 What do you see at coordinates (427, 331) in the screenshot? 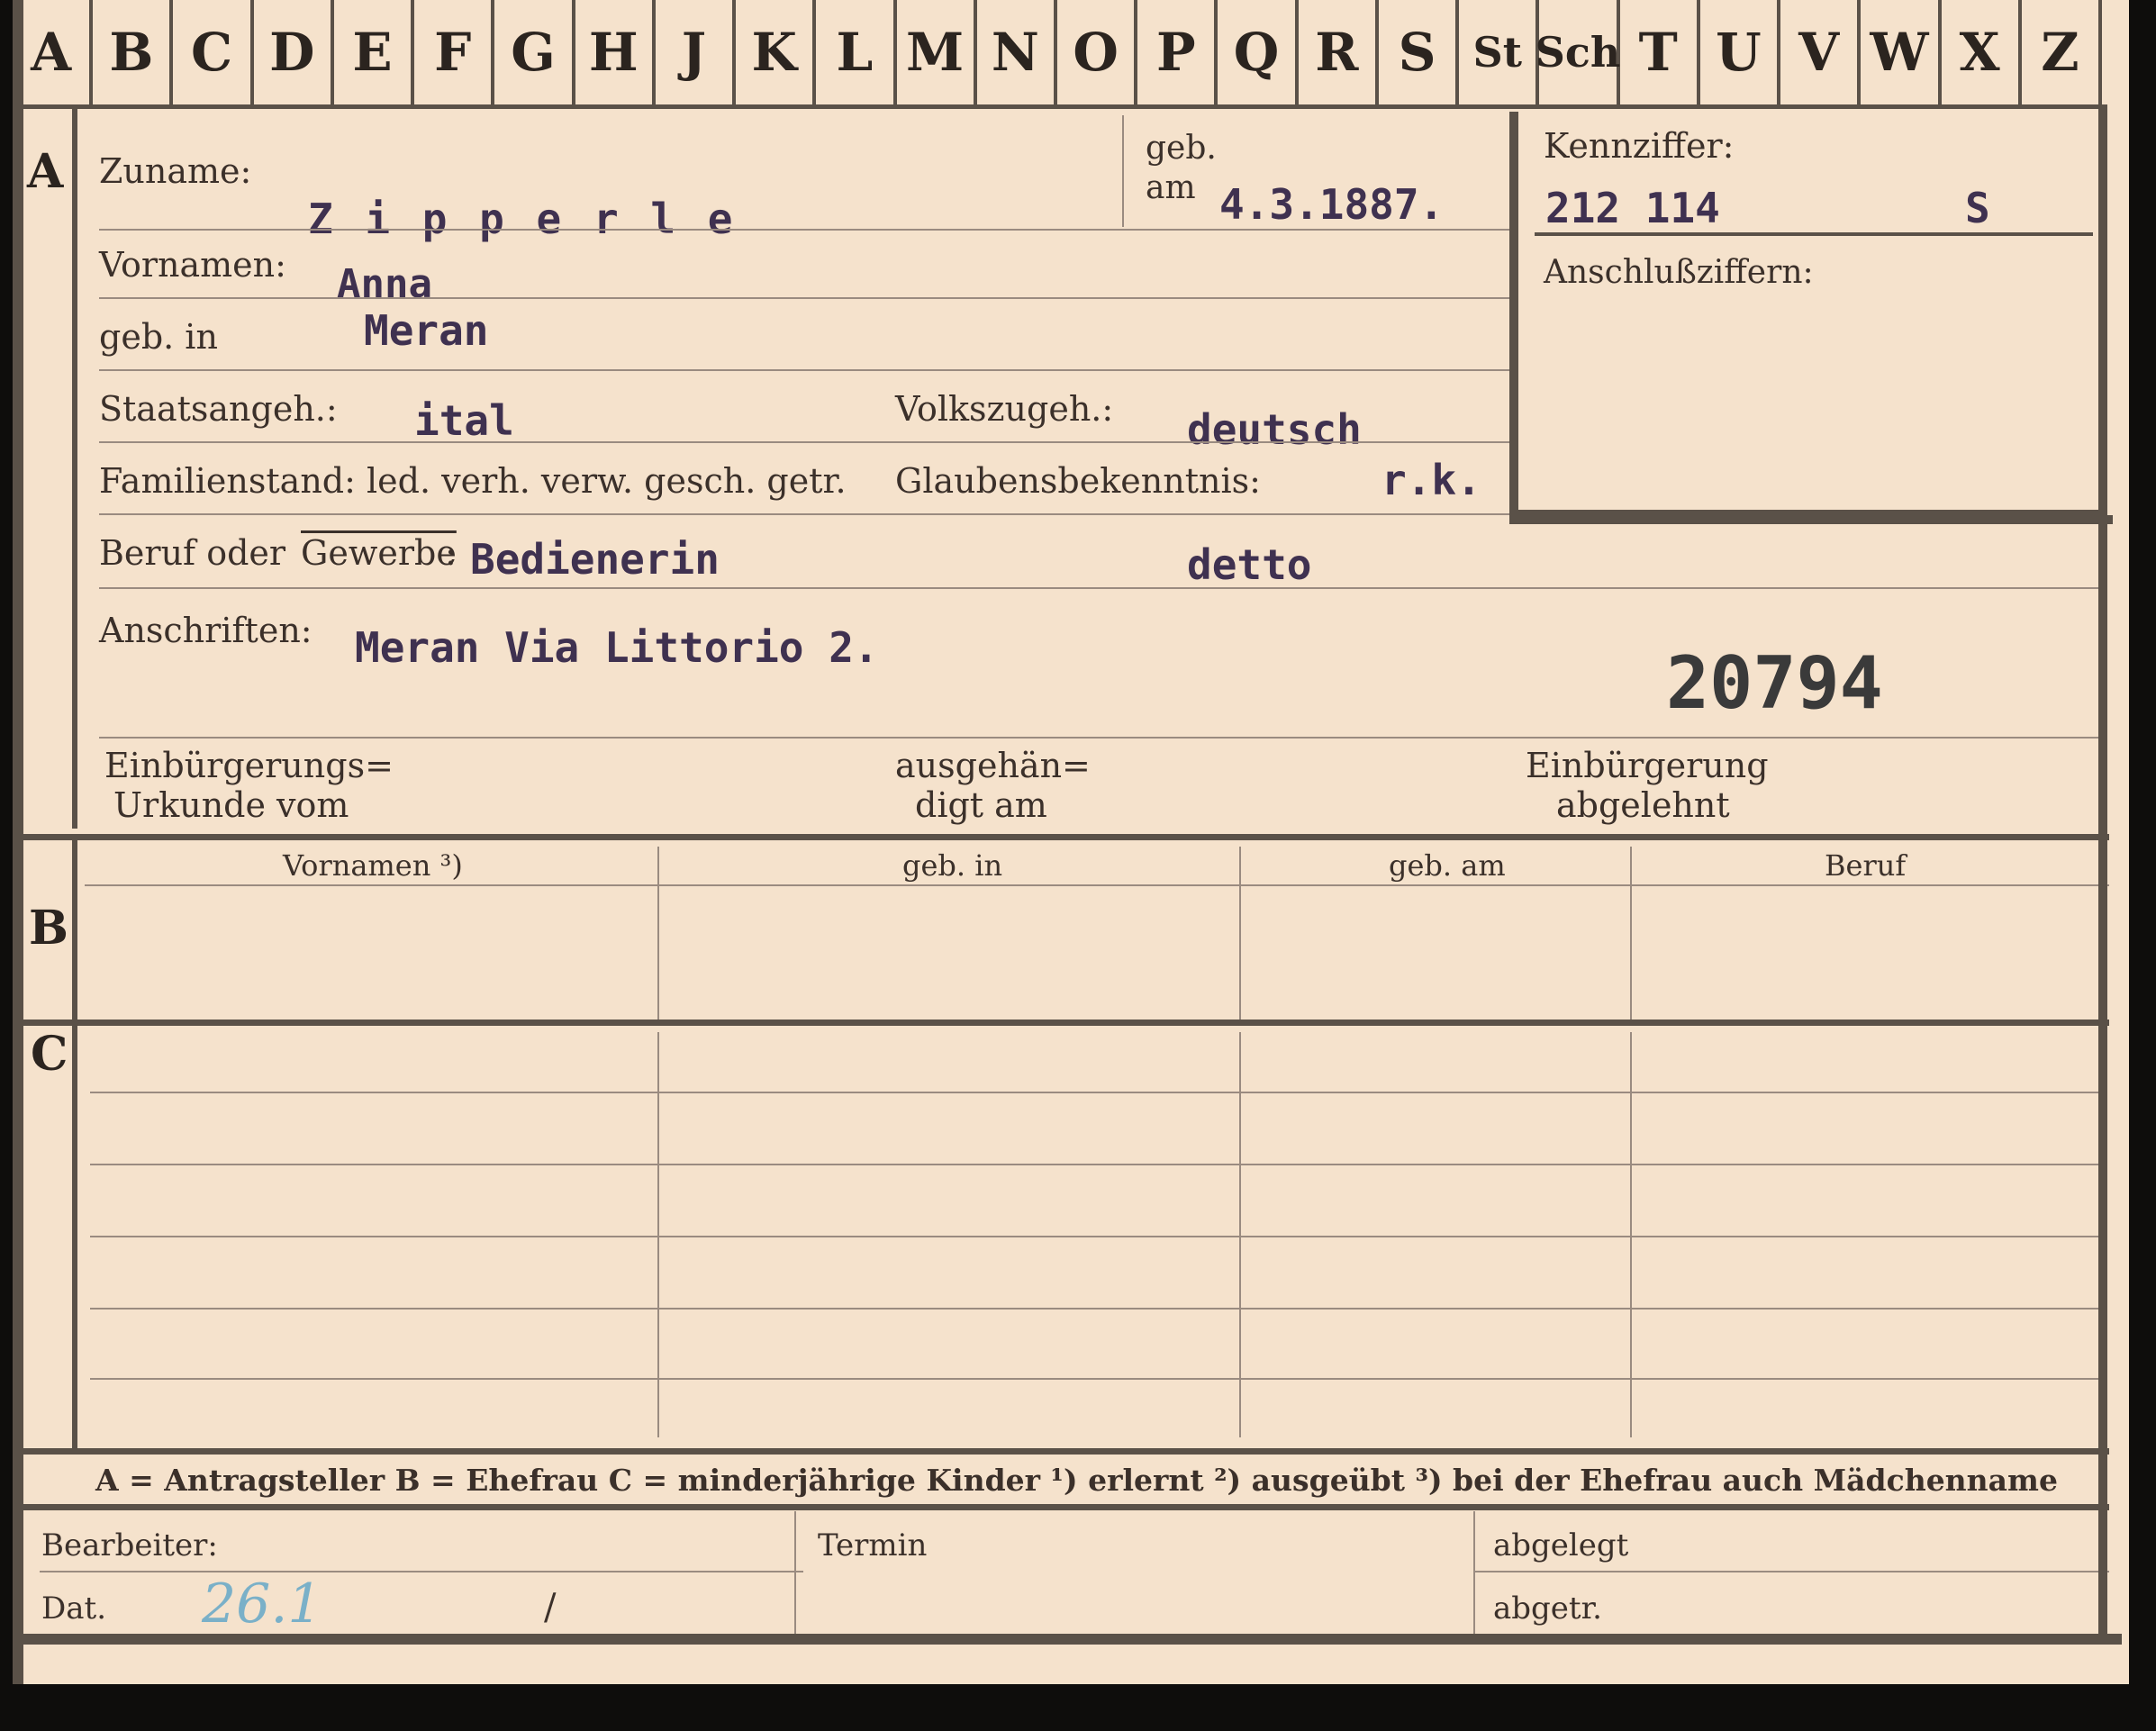
I see `birthplace-value: Meran` at bounding box center [427, 331].